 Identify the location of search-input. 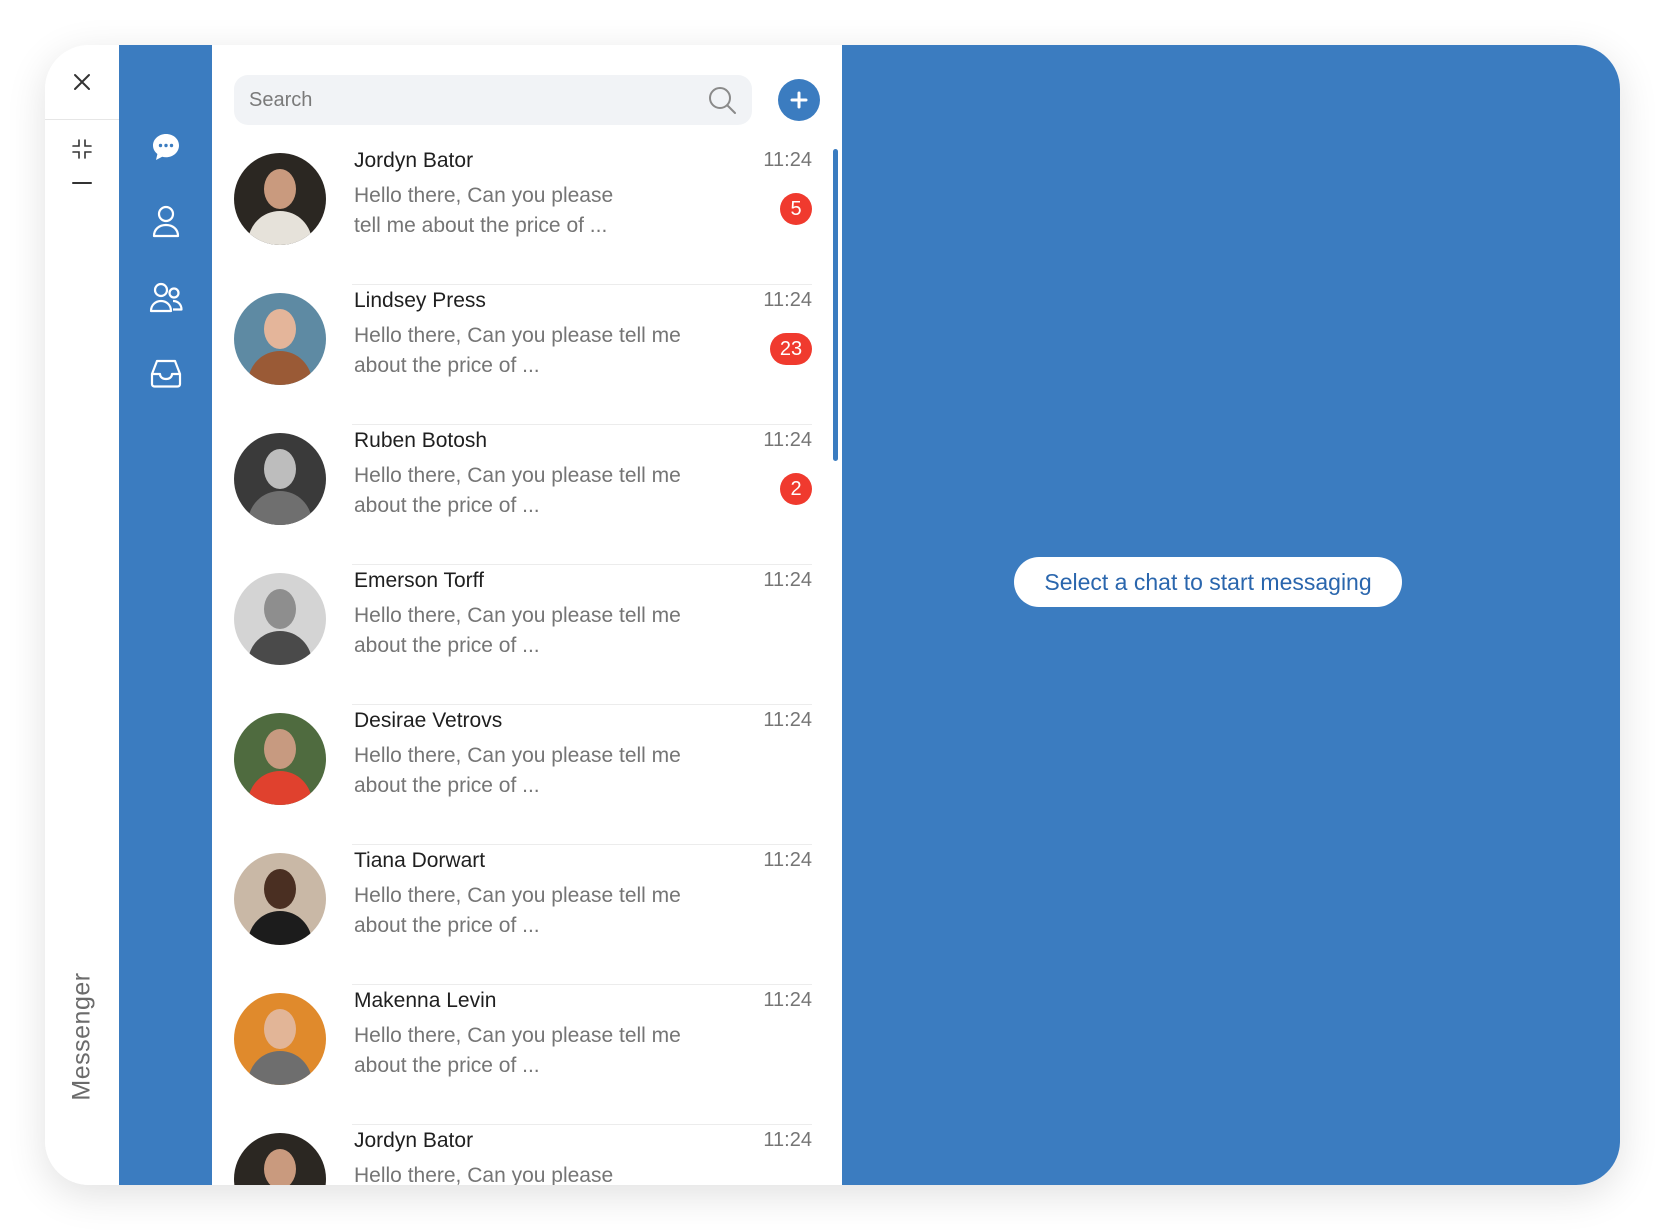
(457, 100).